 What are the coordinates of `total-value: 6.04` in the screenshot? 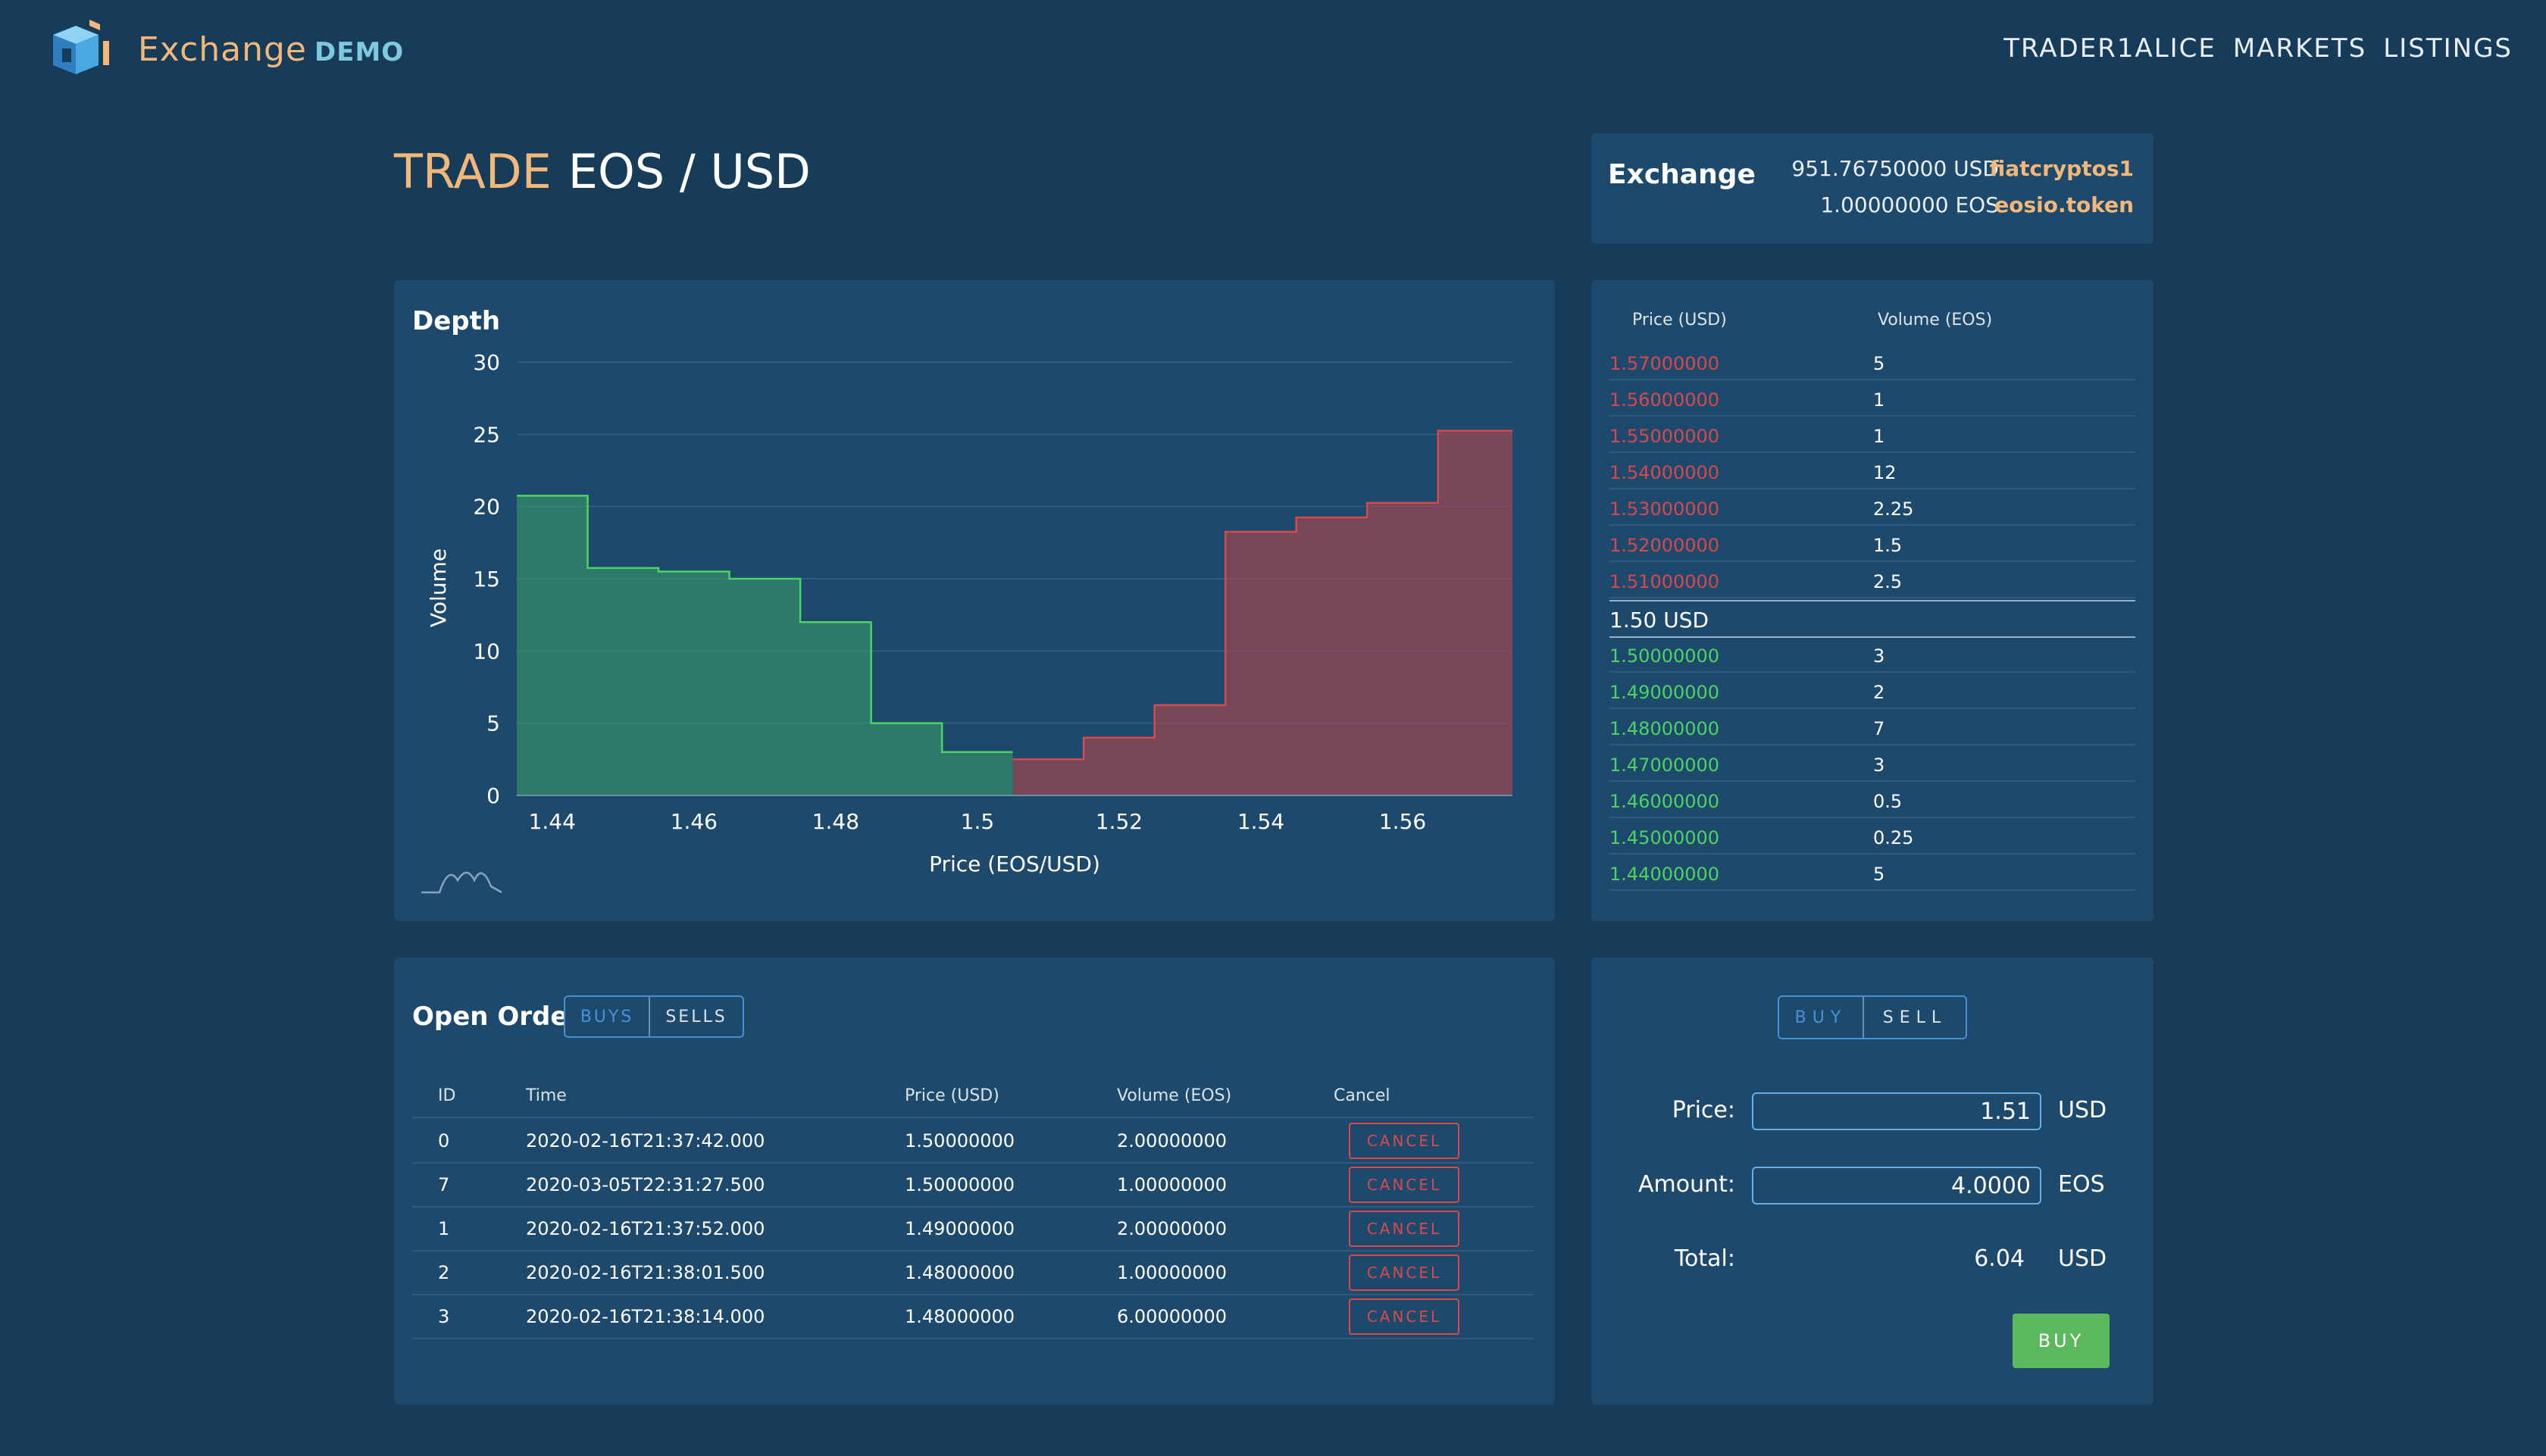 It's located at (1999, 1258).